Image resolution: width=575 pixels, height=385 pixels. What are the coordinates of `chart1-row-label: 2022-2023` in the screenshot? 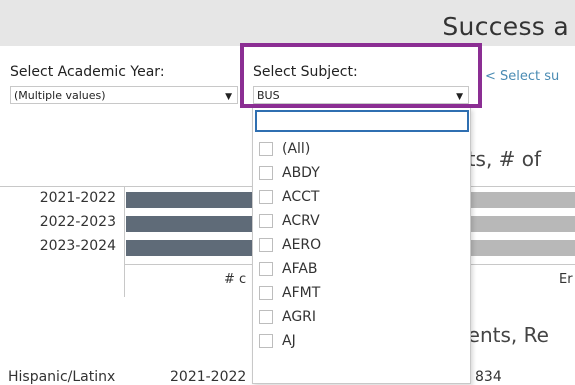 It's located at (77, 222).